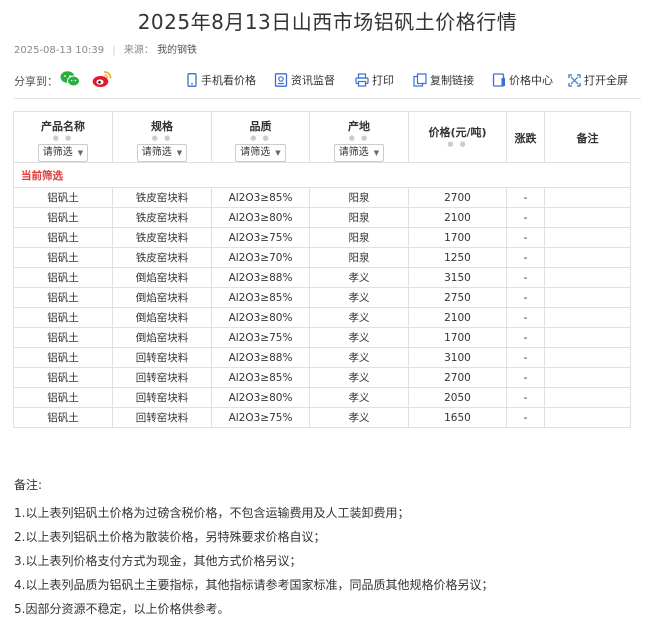 The image size is (655, 623). I want to click on filter-spec-select: 请筛选 ▼, so click(162, 153).